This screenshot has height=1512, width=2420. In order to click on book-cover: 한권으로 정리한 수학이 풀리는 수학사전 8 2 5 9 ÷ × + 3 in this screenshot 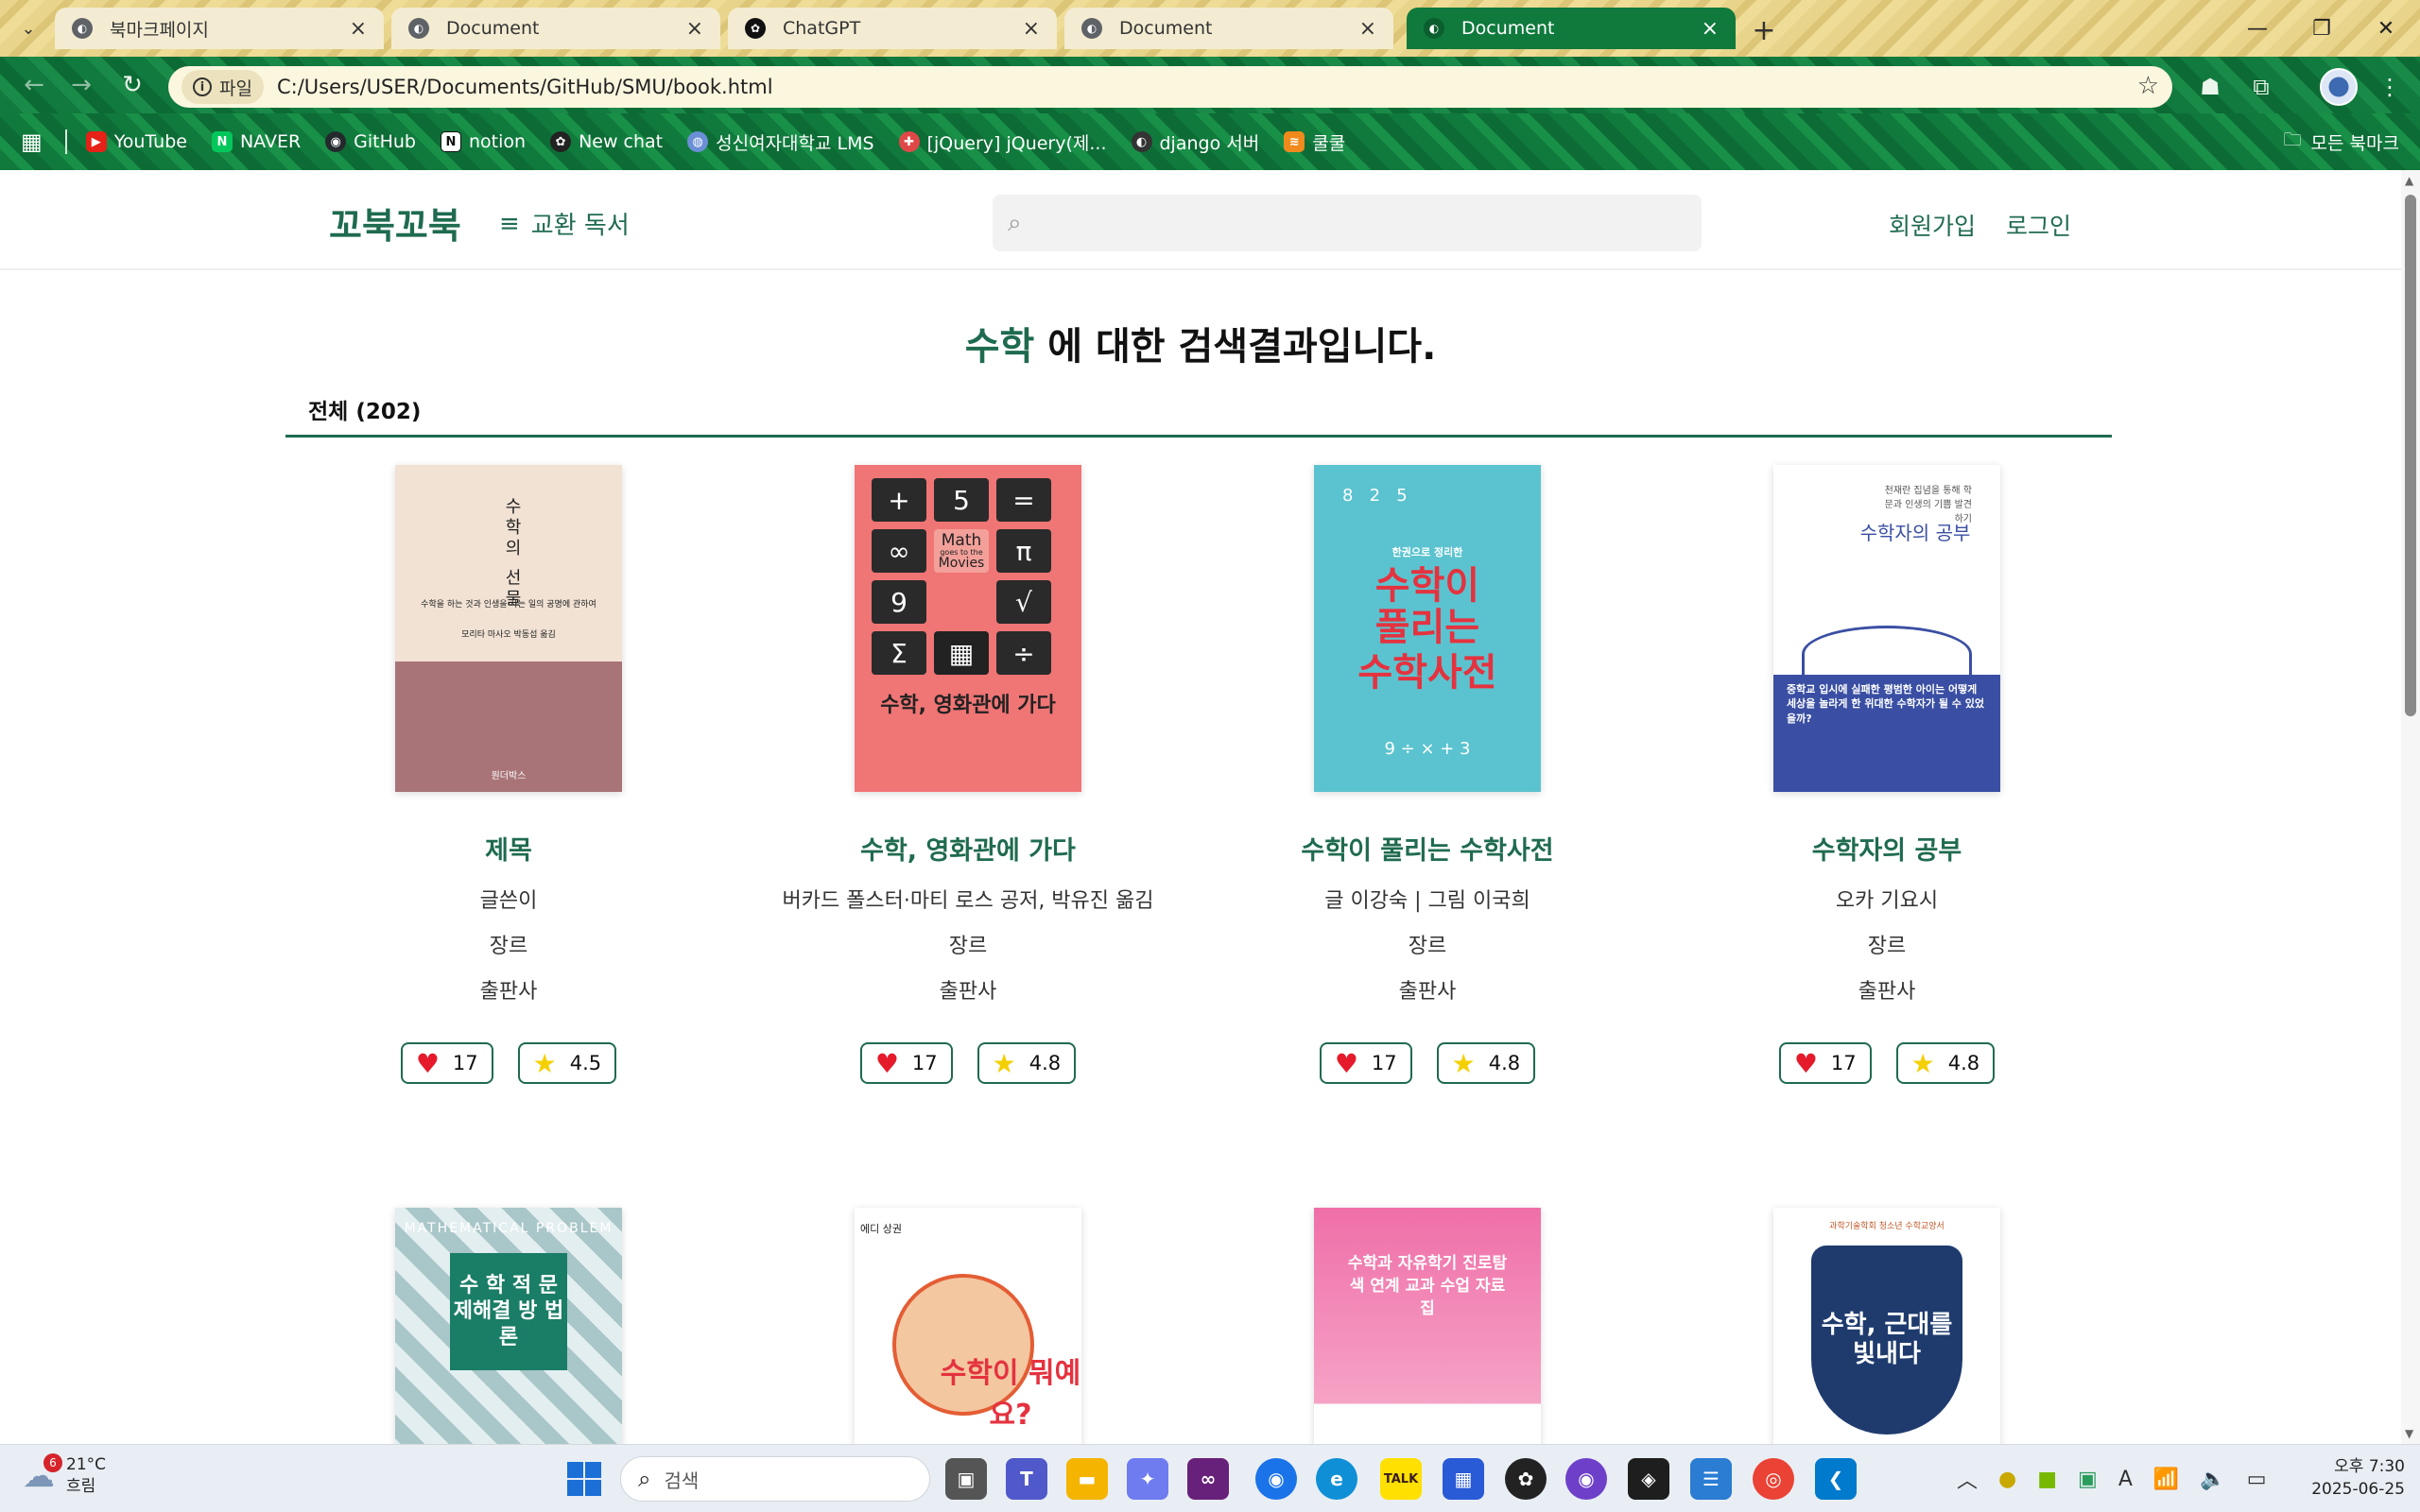, I will do `click(1427, 628)`.